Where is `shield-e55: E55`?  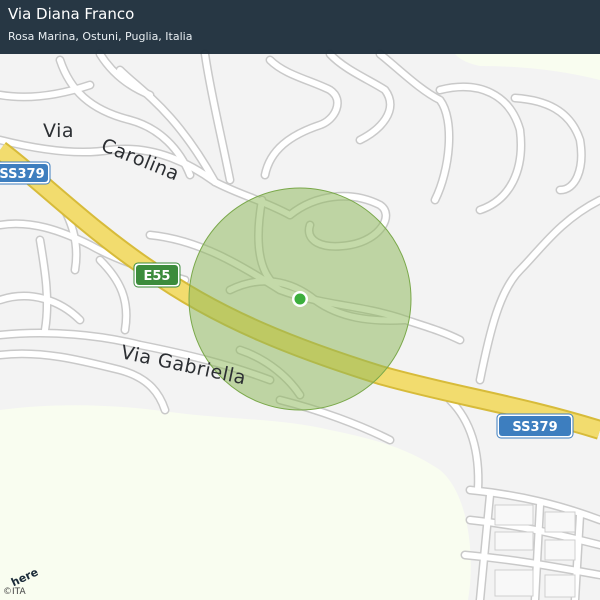
shield-e55: E55 is located at coordinates (157, 275).